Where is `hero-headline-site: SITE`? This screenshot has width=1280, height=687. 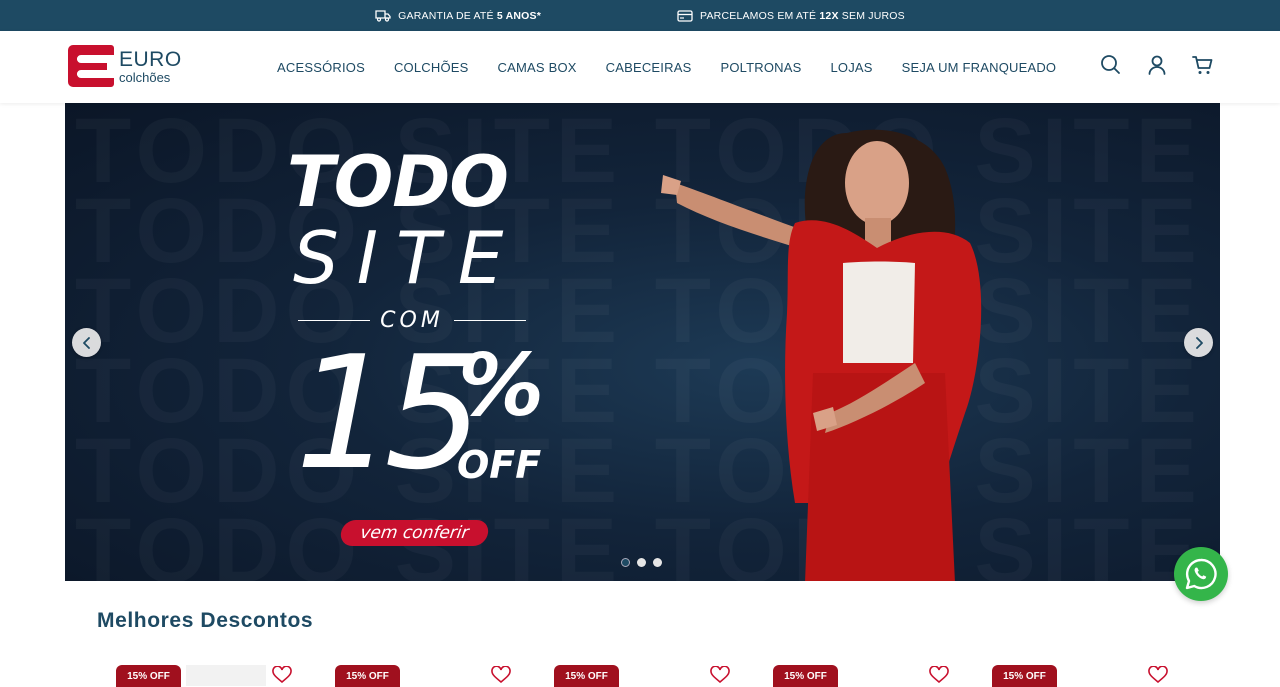 hero-headline-site: SITE is located at coordinates (407, 258).